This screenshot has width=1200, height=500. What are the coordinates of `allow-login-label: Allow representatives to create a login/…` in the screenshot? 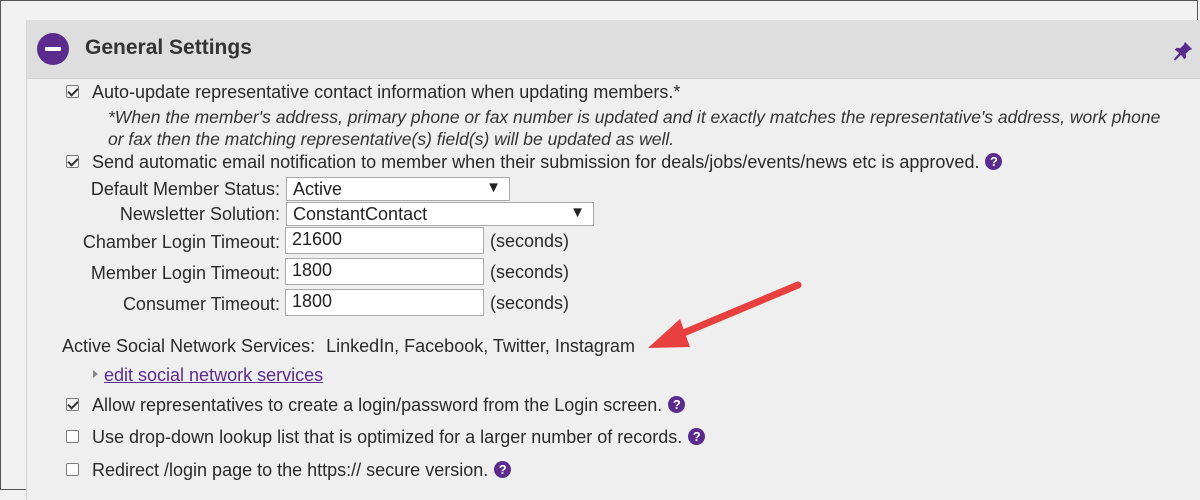 It's located at (377, 405).